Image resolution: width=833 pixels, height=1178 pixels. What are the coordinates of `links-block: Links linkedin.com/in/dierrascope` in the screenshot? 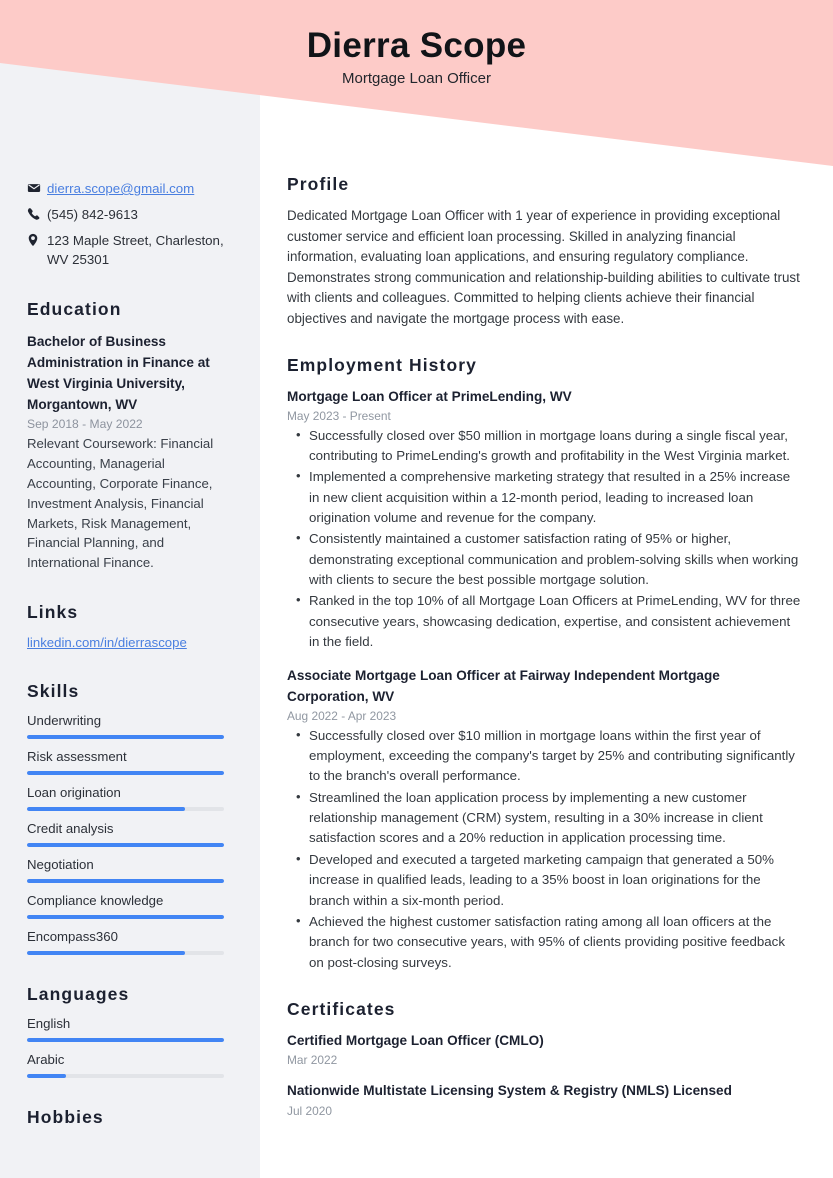 It's located at (130, 627).